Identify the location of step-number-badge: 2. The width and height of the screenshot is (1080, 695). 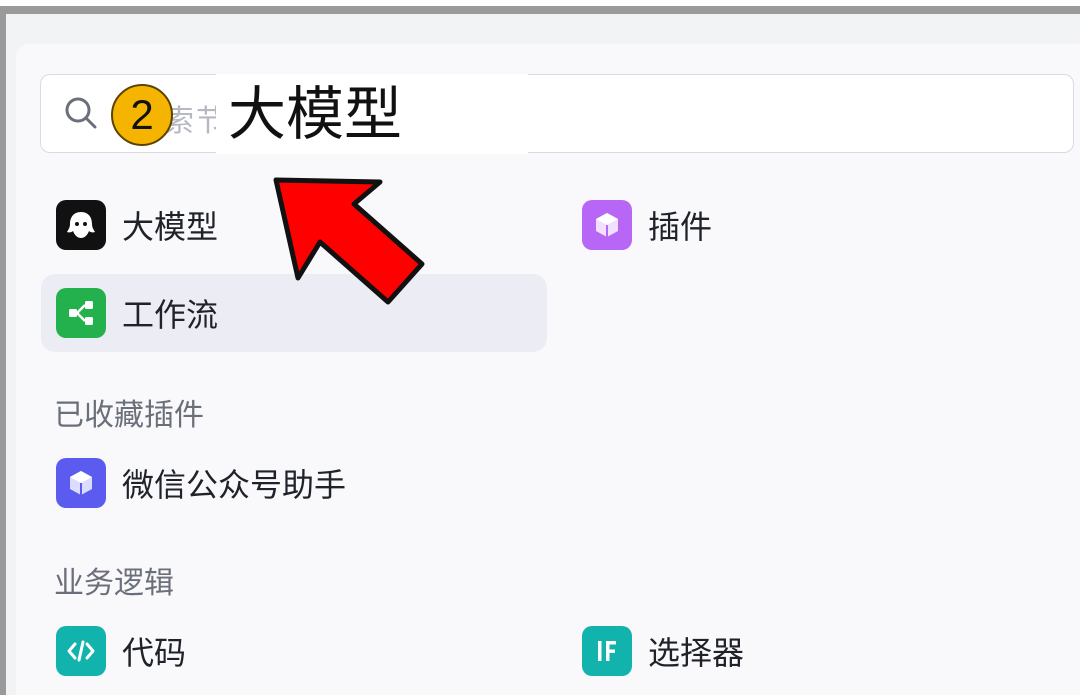
(142, 115).